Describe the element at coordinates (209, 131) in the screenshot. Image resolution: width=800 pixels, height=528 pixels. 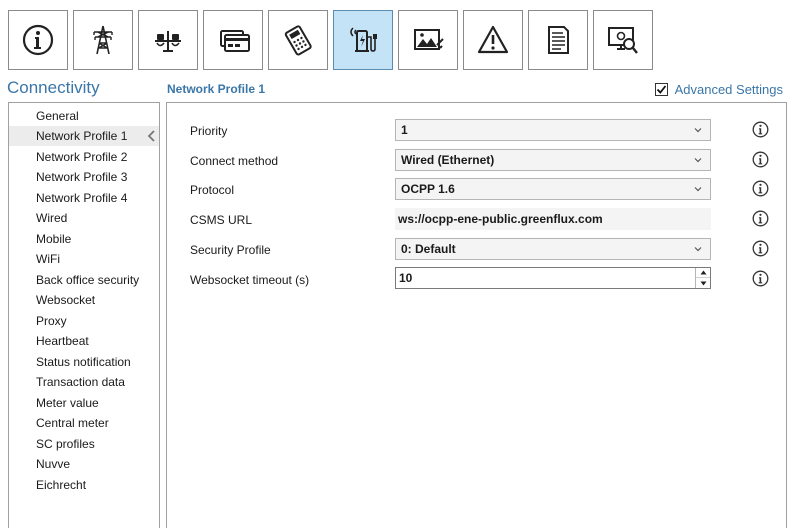
I see `priority-label: Priority` at that location.